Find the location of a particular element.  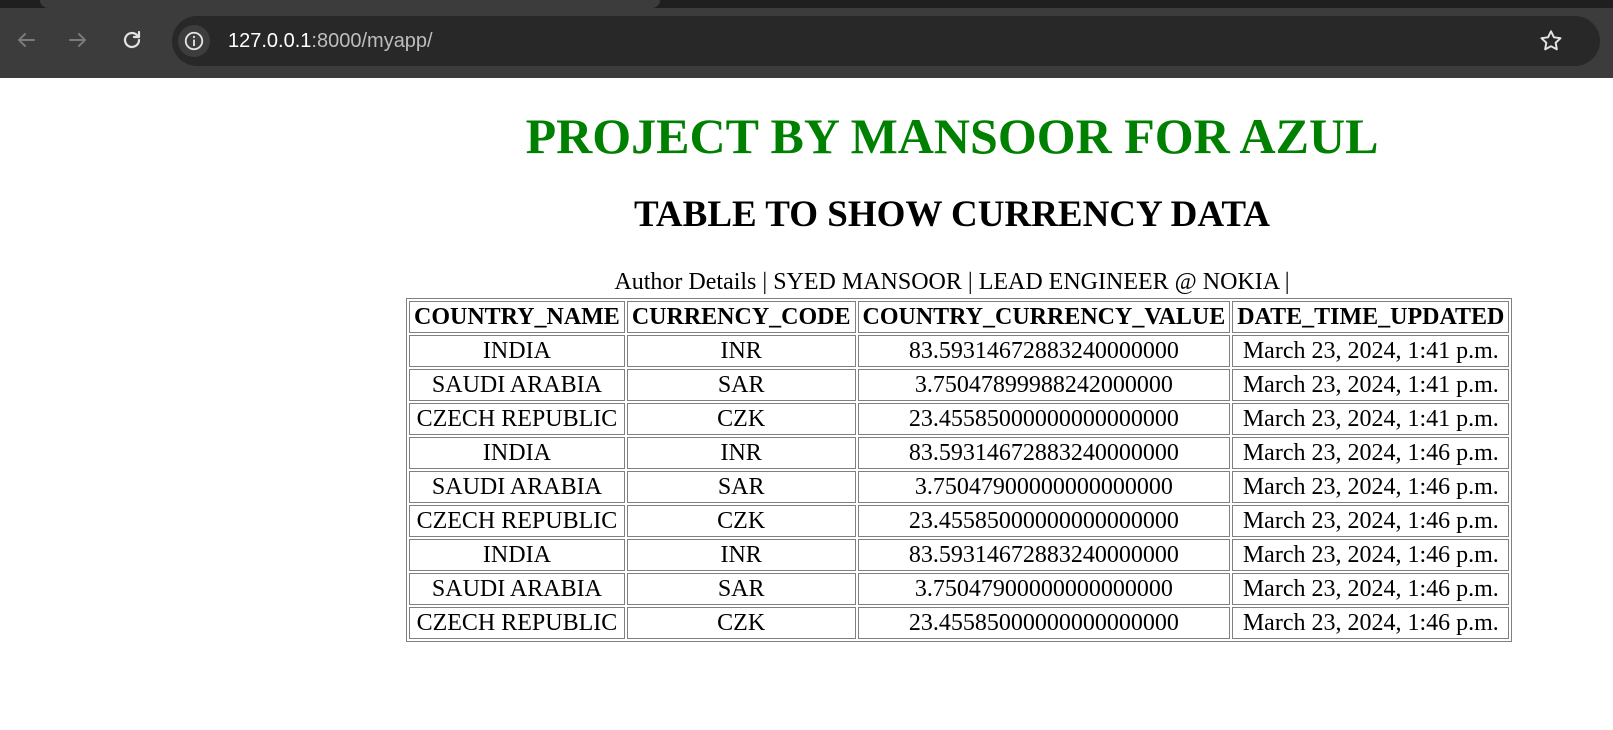

url-path: :8000/myapp/ is located at coordinates (372, 41).